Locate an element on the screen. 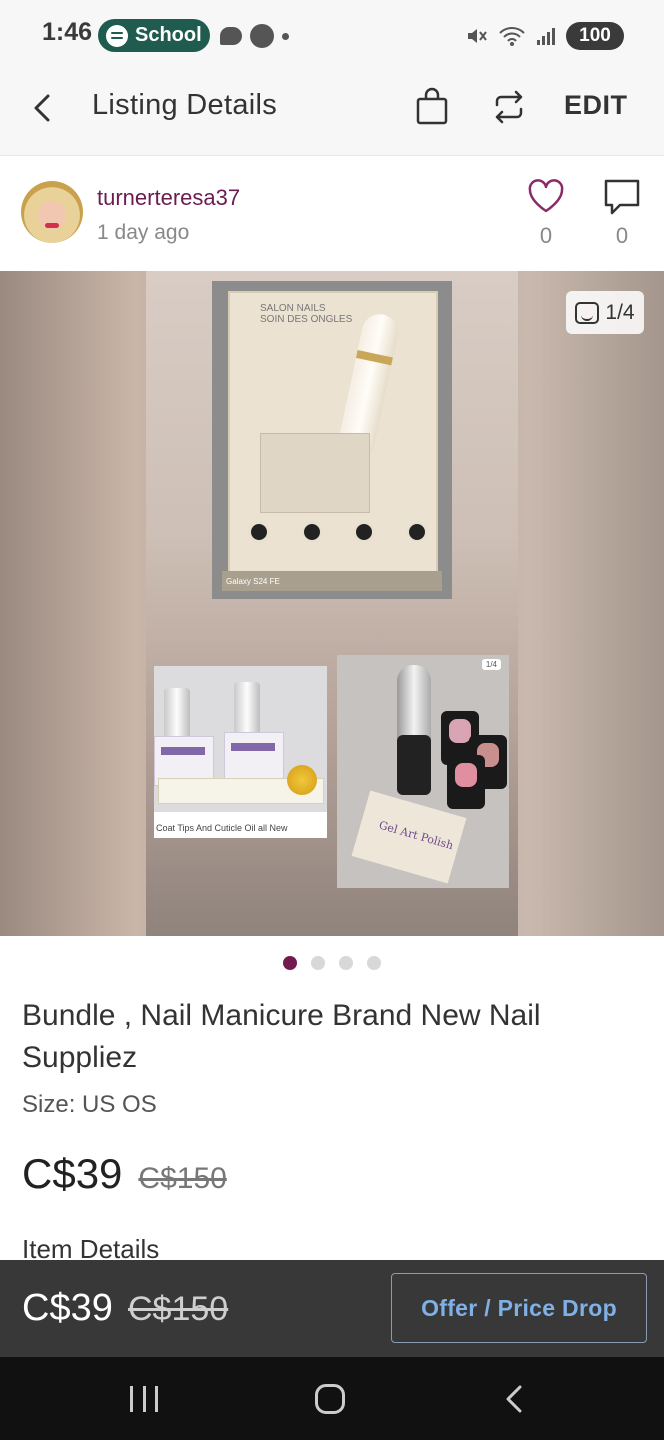  system-icons: 100 is located at coordinates (545, 36).